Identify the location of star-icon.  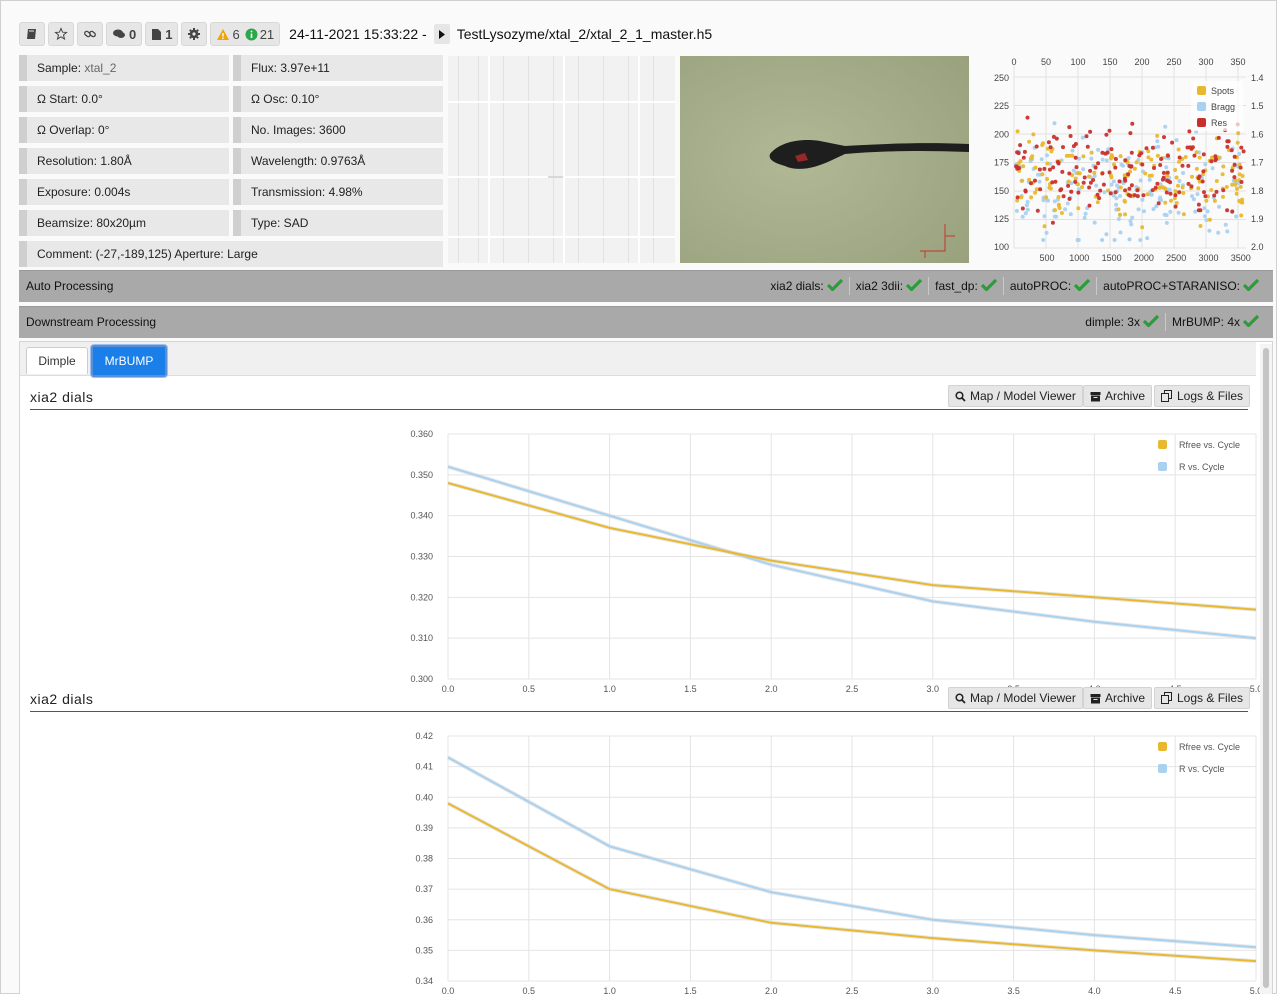
(61, 34).